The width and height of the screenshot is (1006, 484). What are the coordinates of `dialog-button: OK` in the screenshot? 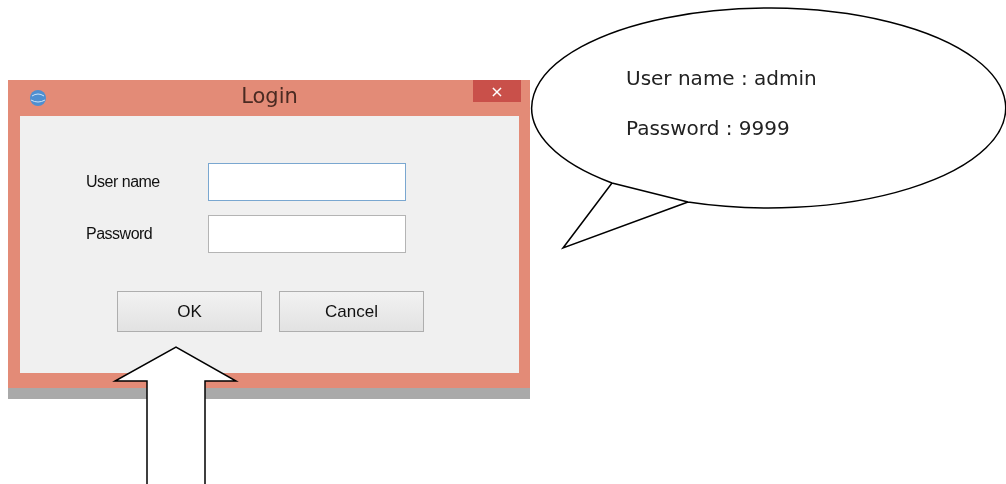 It's located at (189, 311).